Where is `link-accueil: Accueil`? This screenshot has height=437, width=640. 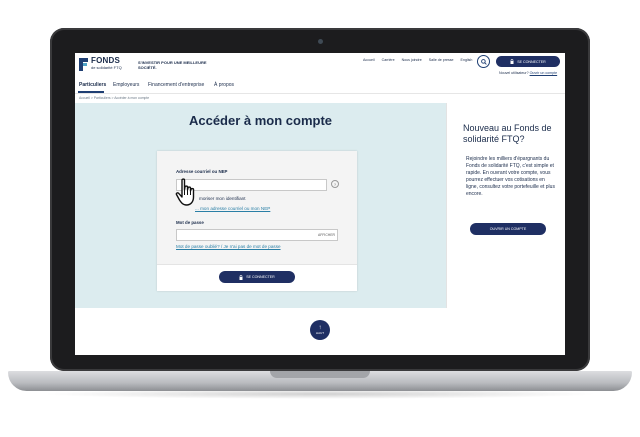 link-accueil: Accueil is located at coordinates (369, 60).